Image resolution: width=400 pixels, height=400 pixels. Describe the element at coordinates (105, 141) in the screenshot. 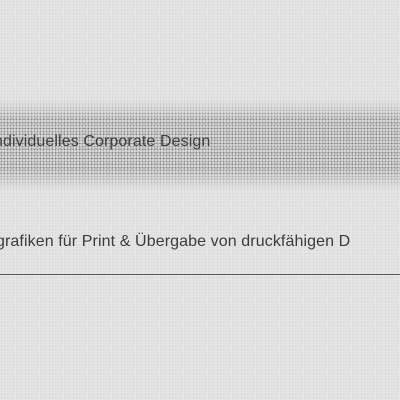

I see `item-title: ndividuelles Corporate Design` at that location.